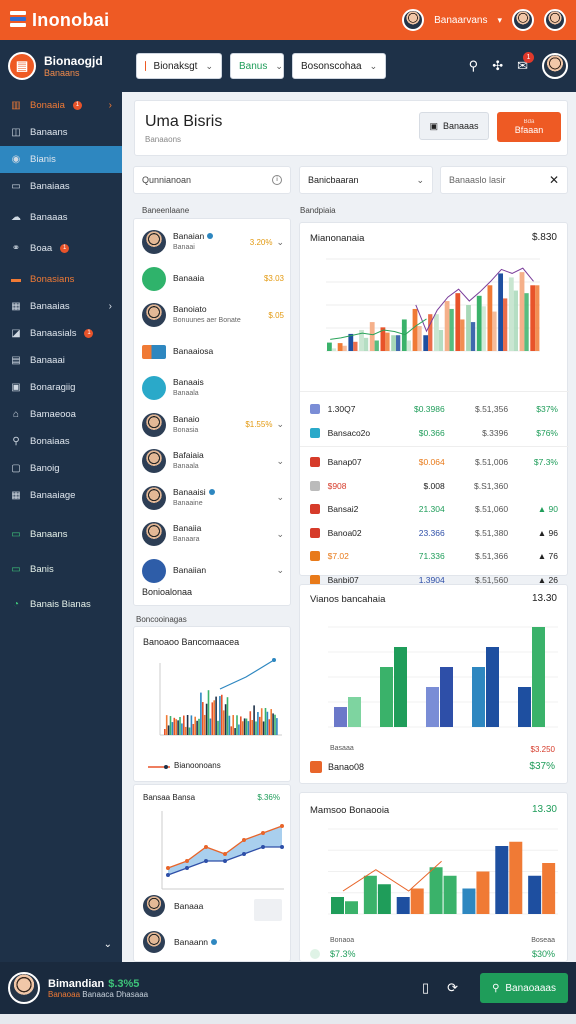 Image resolution: width=576 pixels, height=1024 pixels. Describe the element at coordinates (339, 66) in the screenshot. I see `view-dropdown: Bosonscohaa ⌄` at that location.